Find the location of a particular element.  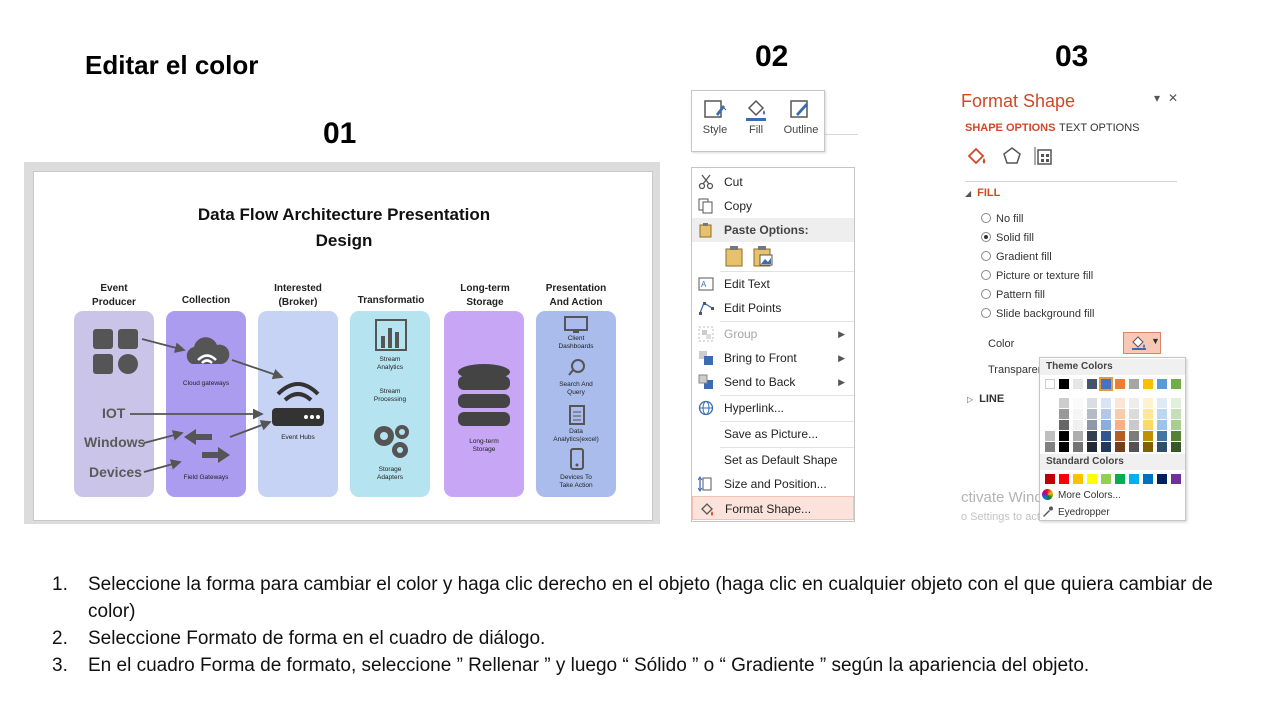

fill-button: Fill is located at coordinates (756, 122).